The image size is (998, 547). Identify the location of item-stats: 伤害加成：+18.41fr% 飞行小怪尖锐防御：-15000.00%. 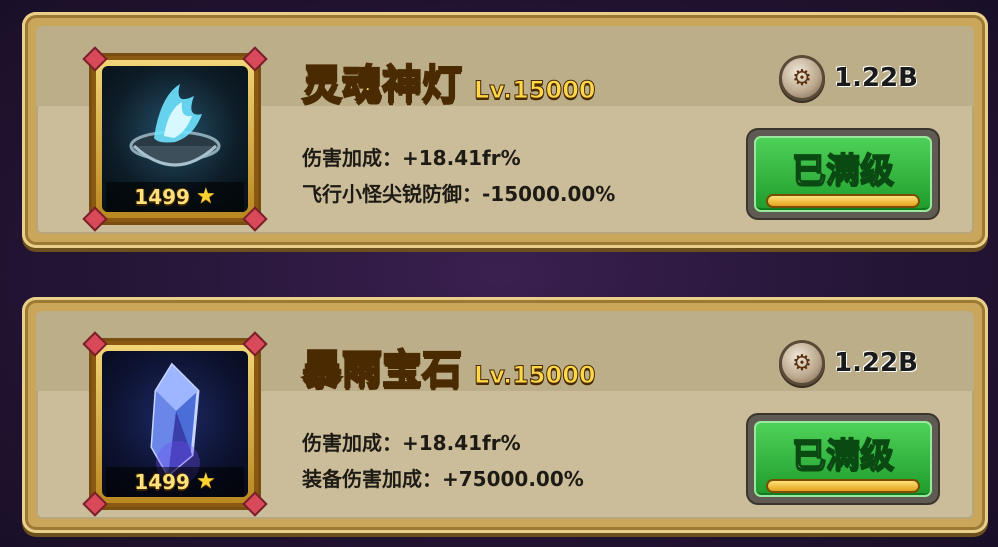
(458, 176).